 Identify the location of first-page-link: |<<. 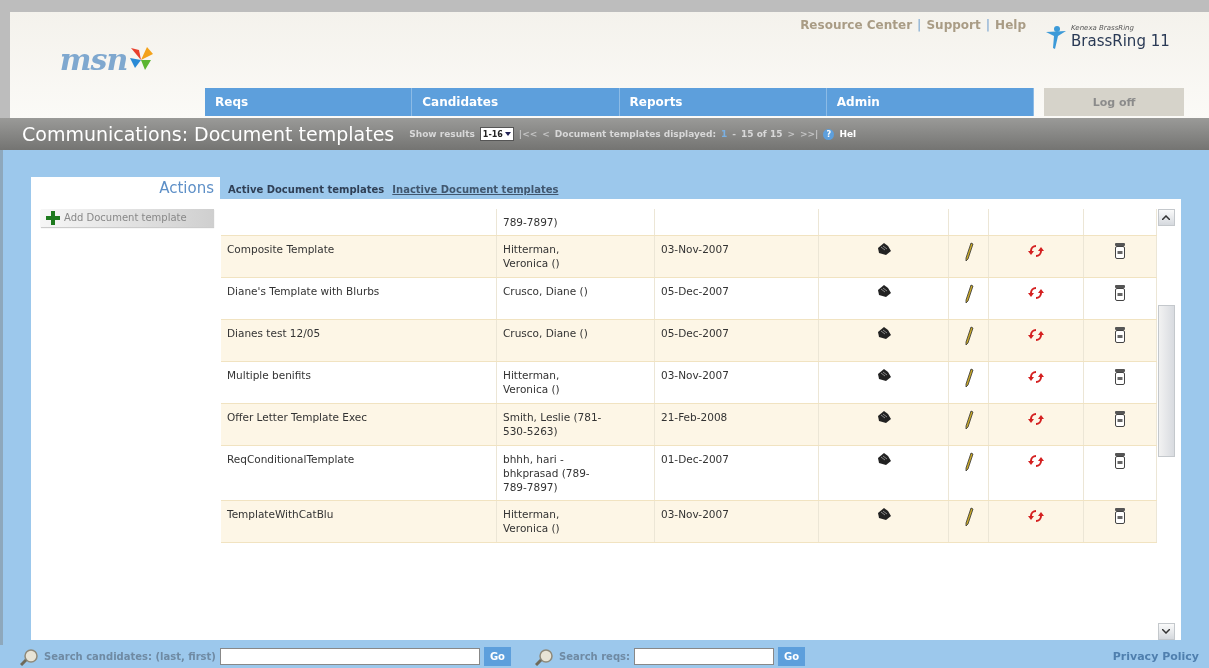
(528, 134).